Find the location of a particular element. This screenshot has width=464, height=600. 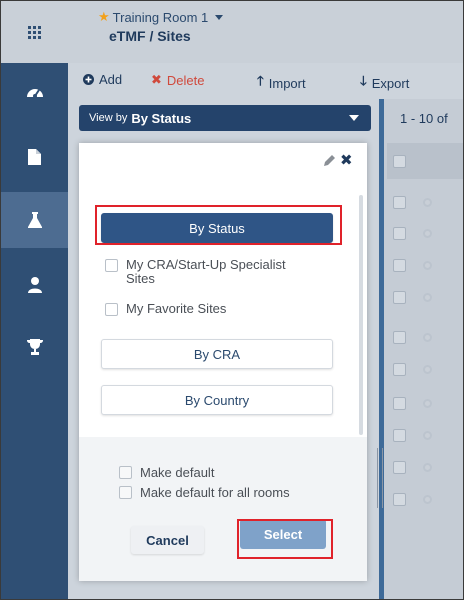

option-my-cra-sites: My CRA/Start-Up Specialist Sites is located at coordinates (210, 272).